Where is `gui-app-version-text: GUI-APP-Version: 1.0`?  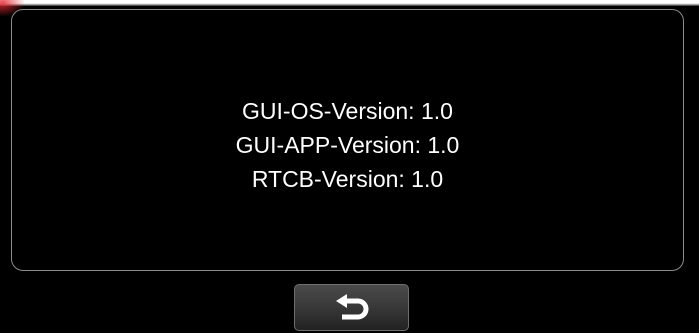
gui-app-version-text: GUI-APP-Version: 1.0 is located at coordinates (347, 145).